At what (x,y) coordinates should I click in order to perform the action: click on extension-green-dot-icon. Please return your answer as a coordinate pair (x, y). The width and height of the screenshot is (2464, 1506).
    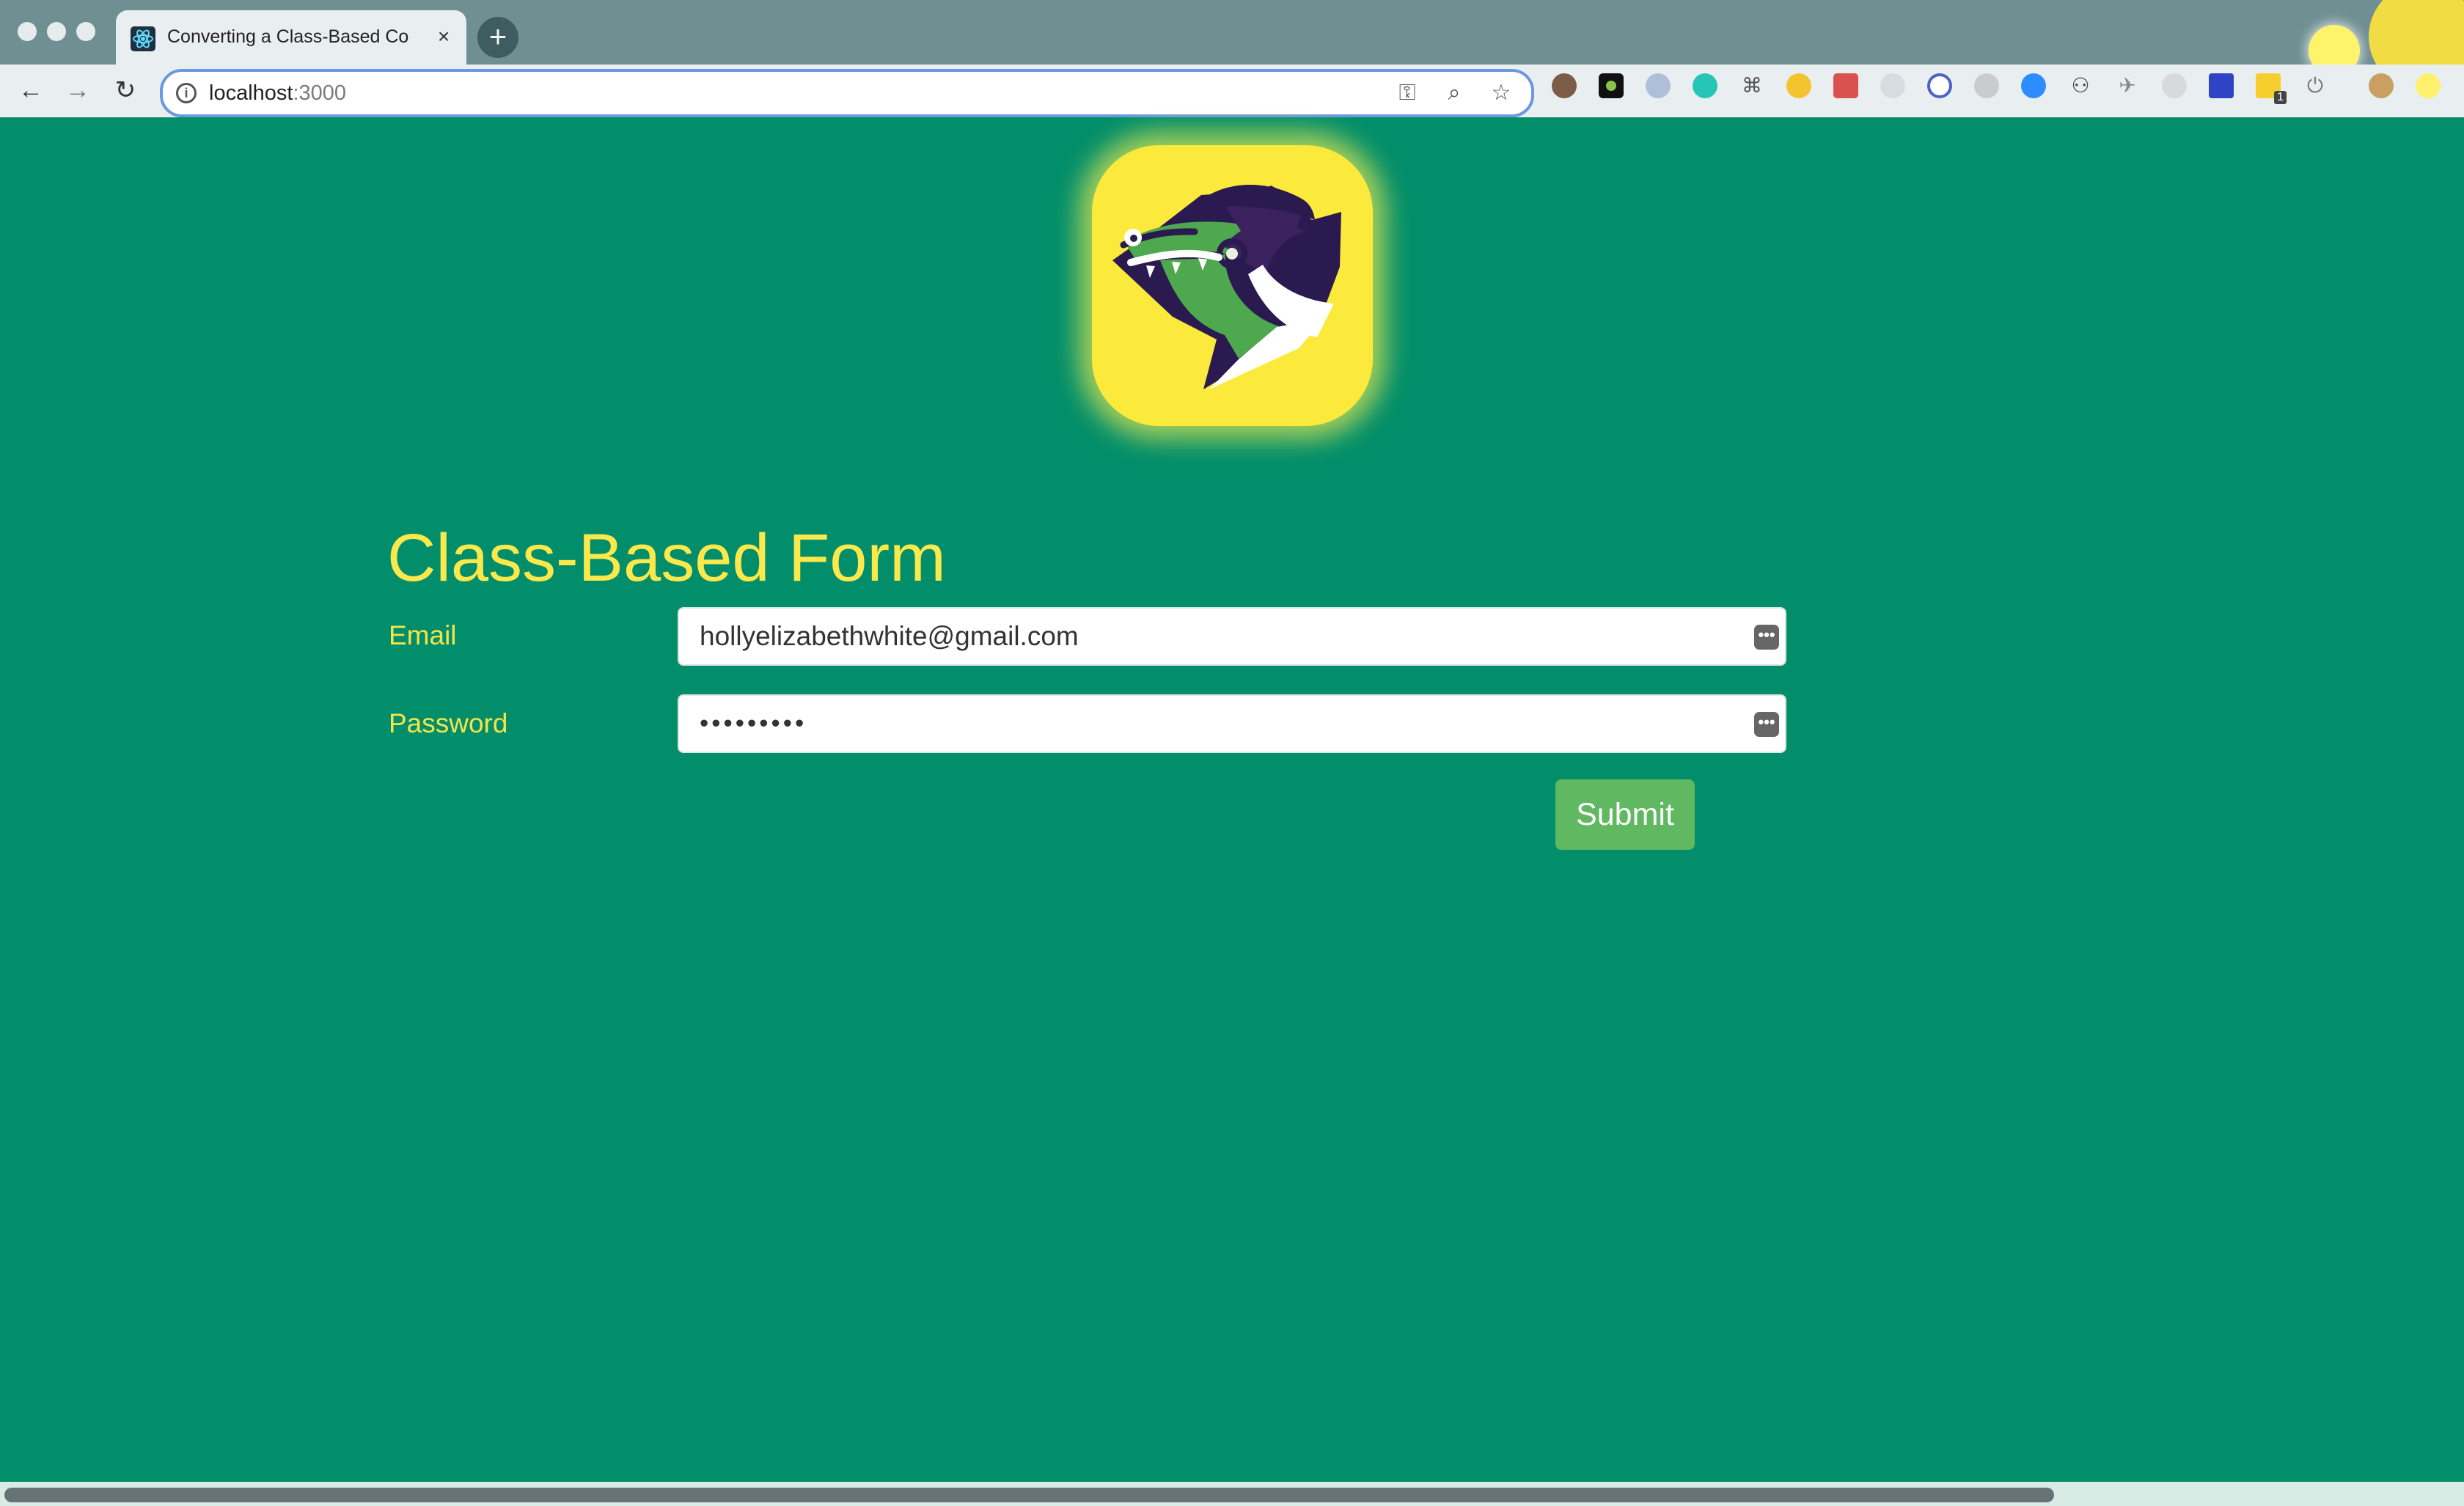
    Looking at the image, I should click on (1611, 85).